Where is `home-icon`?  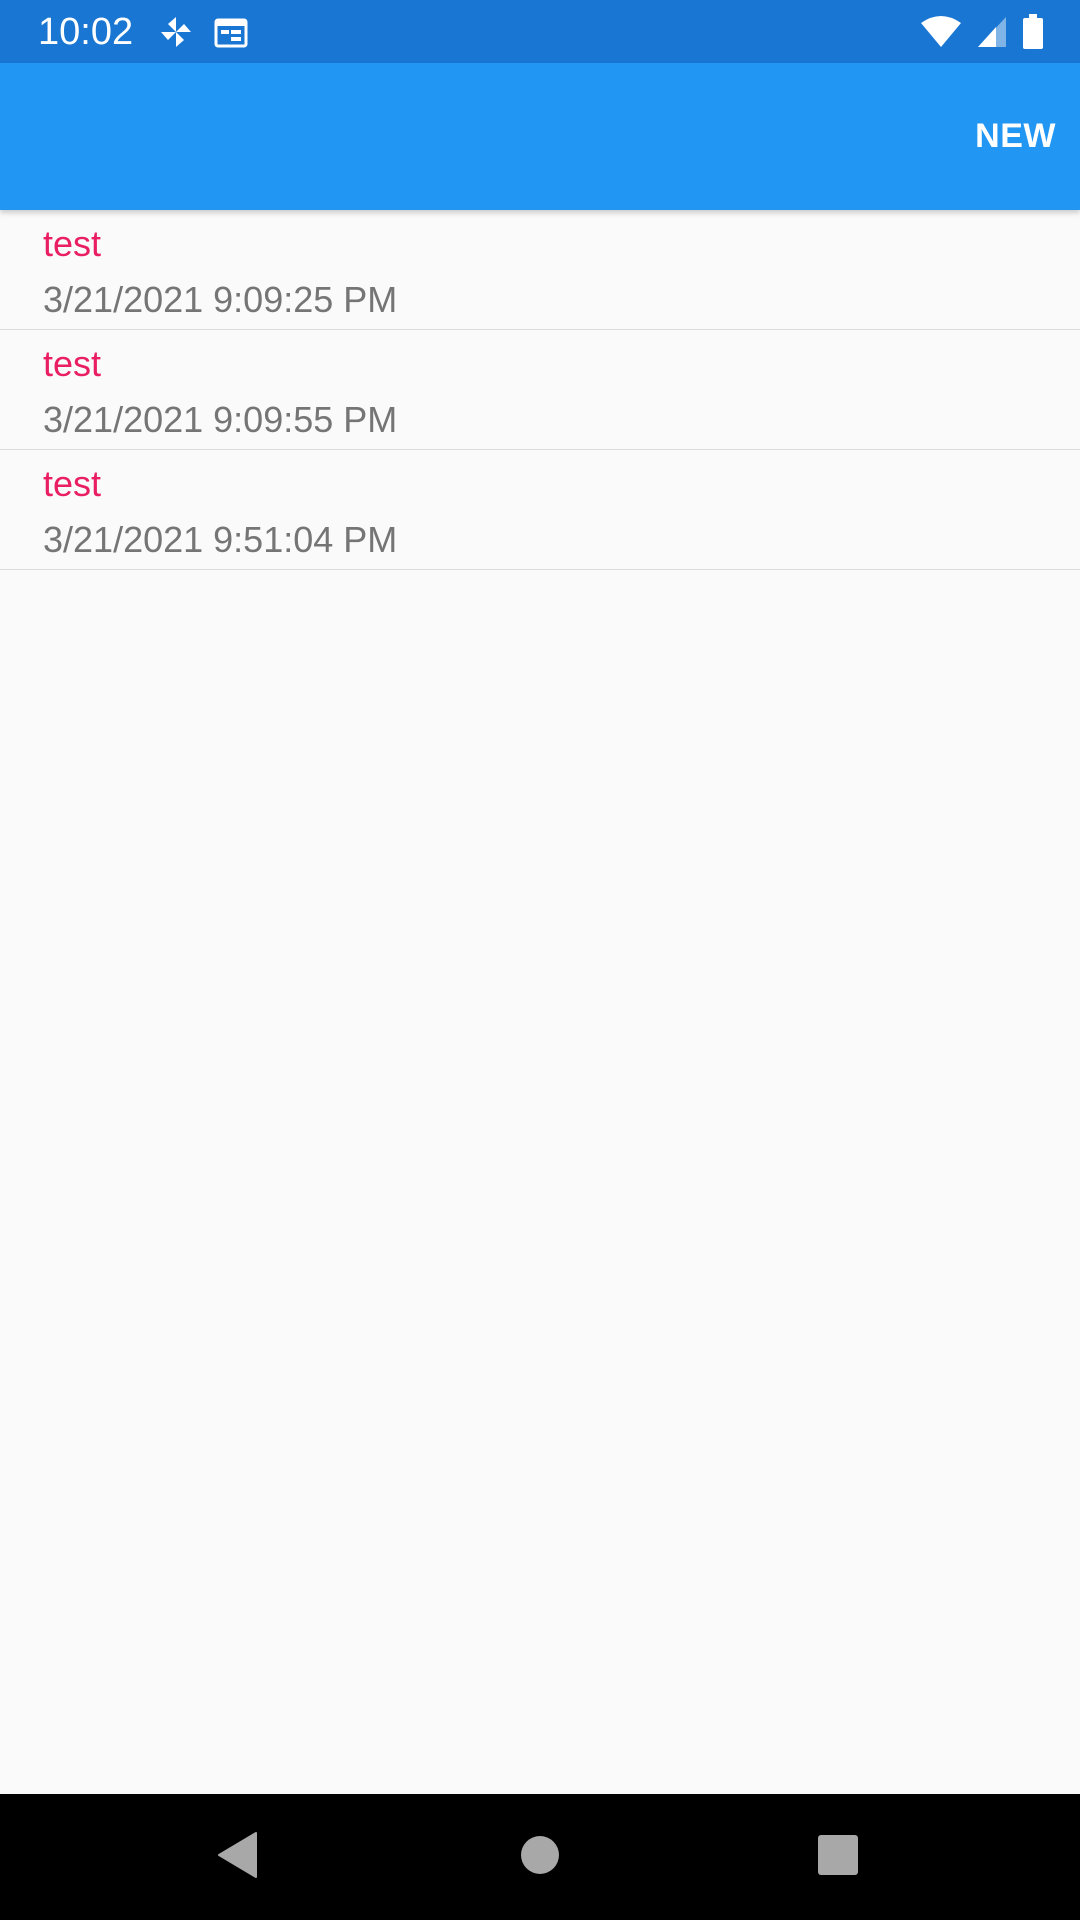 home-icon is located at coordinates (540, 1857).